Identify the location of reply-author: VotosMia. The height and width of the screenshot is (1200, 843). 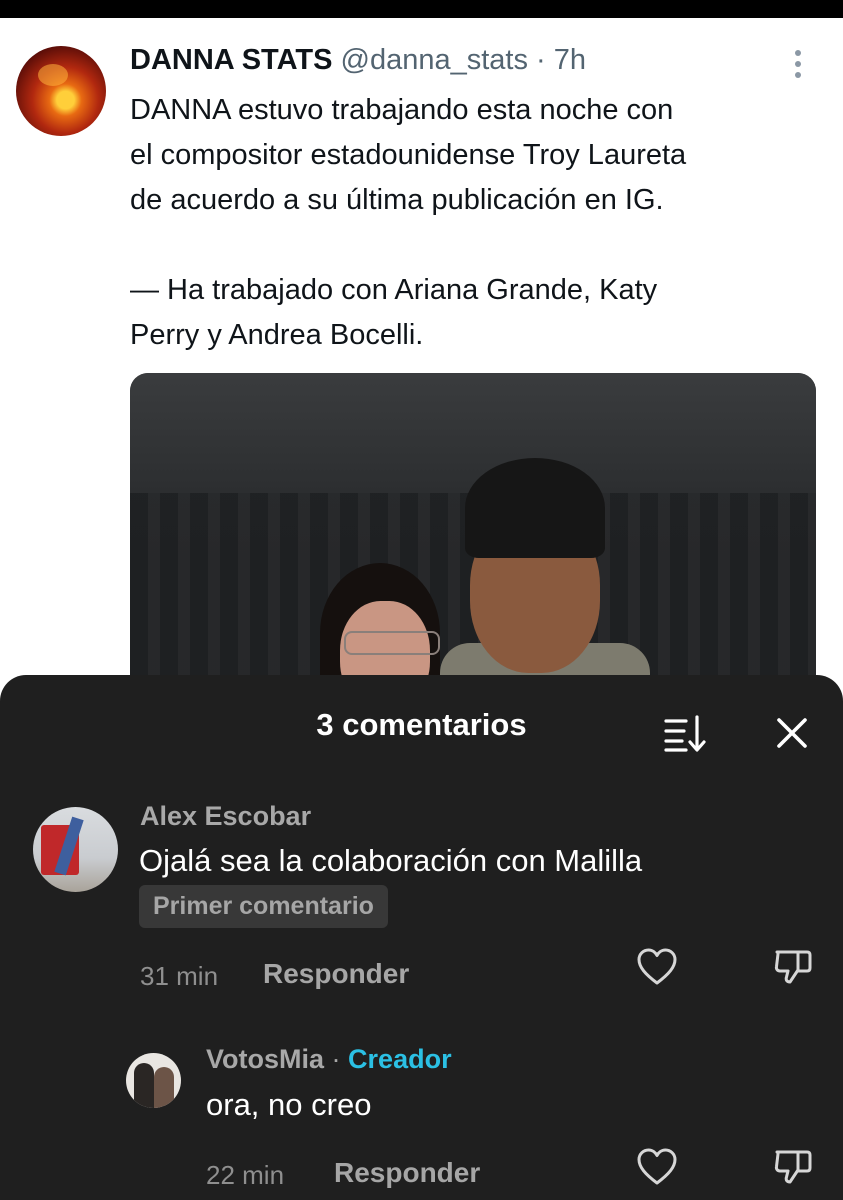
(265, 1059).